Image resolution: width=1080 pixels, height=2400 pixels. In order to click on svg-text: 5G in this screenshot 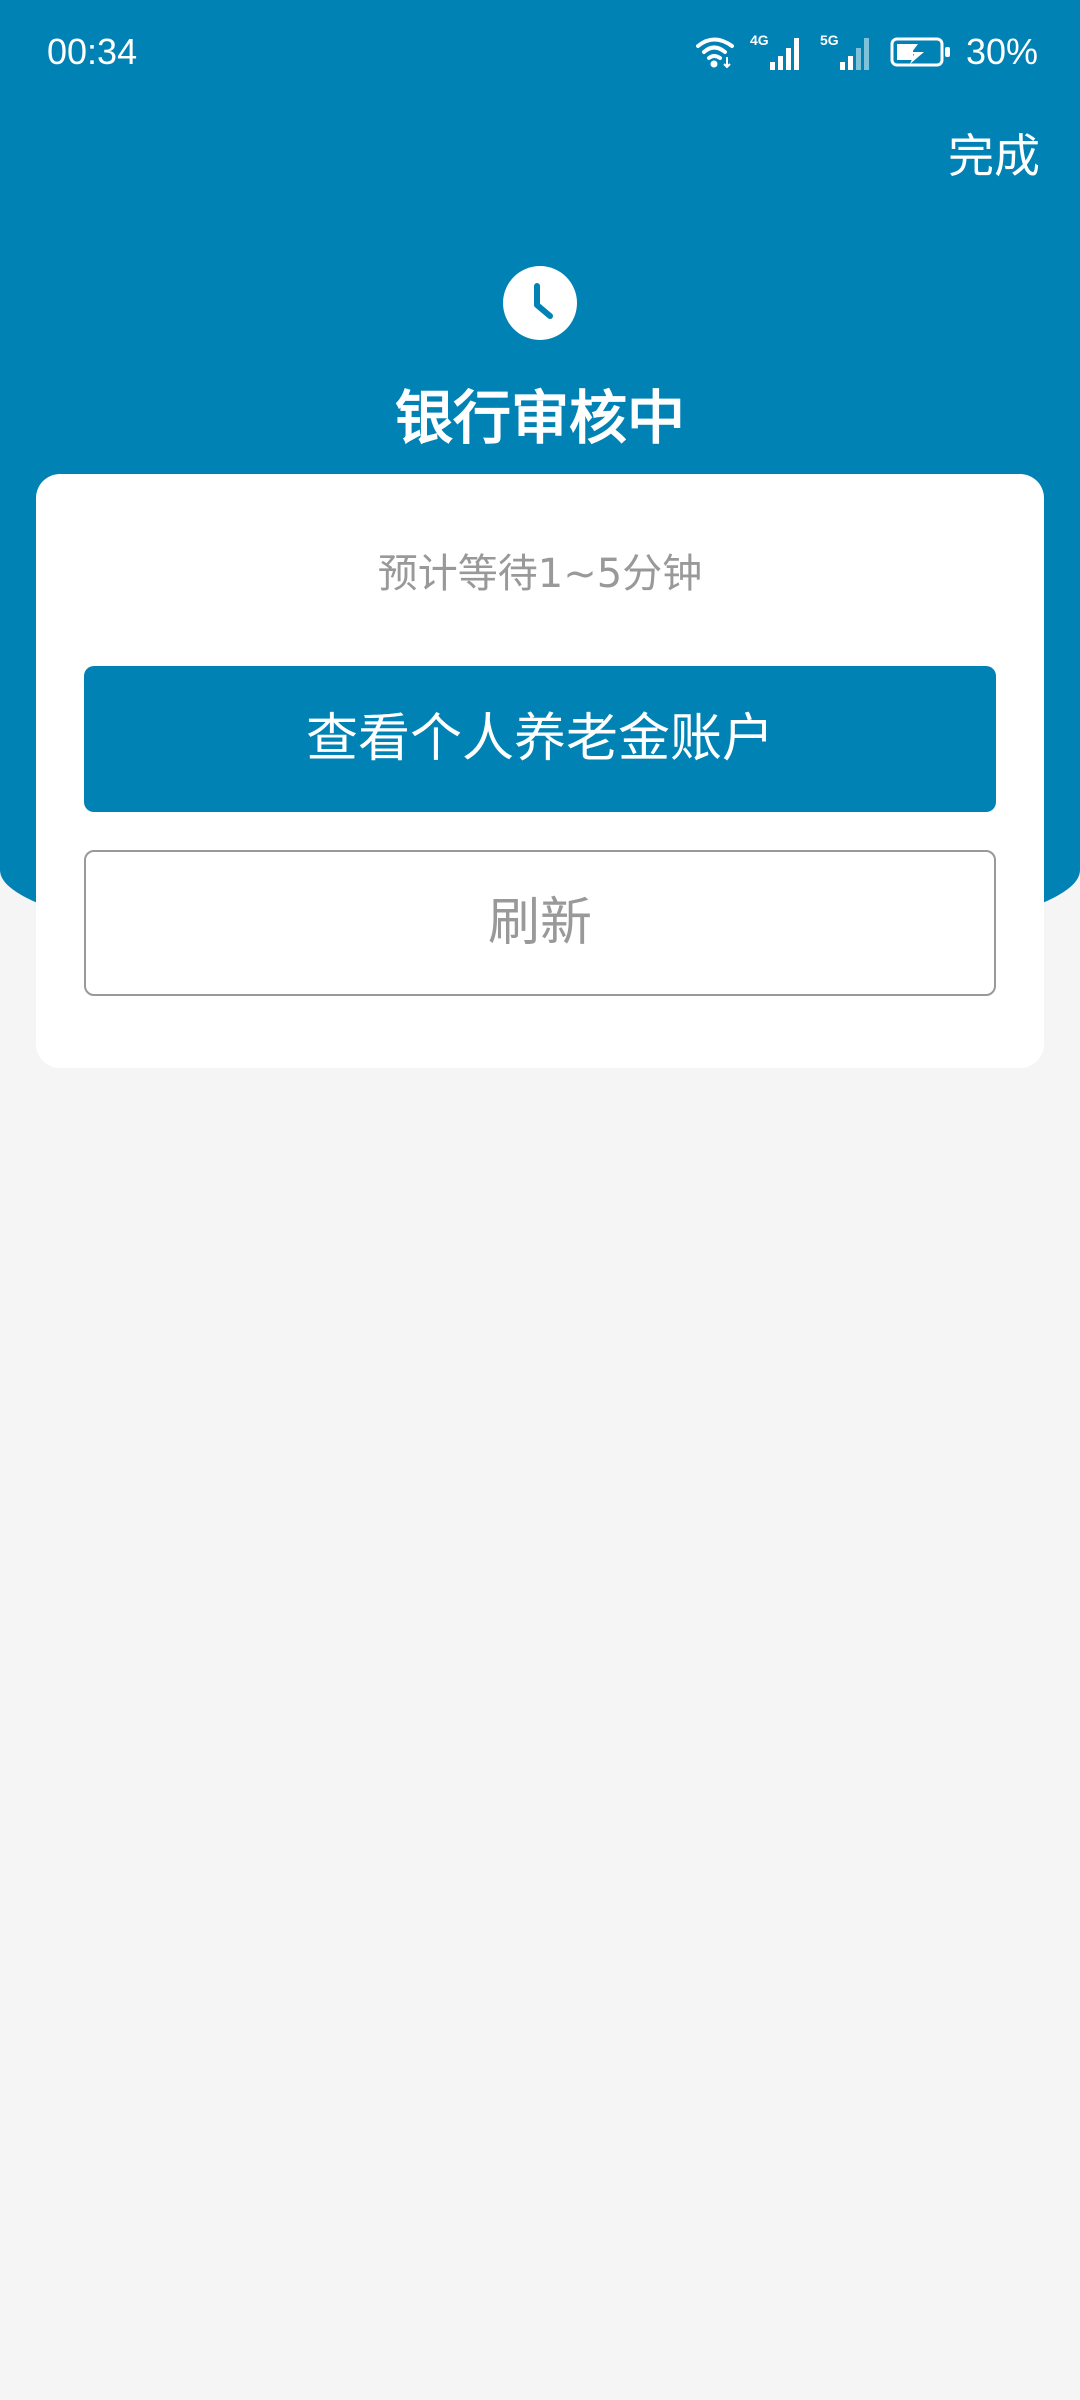, I will do `click(829, 40)`.